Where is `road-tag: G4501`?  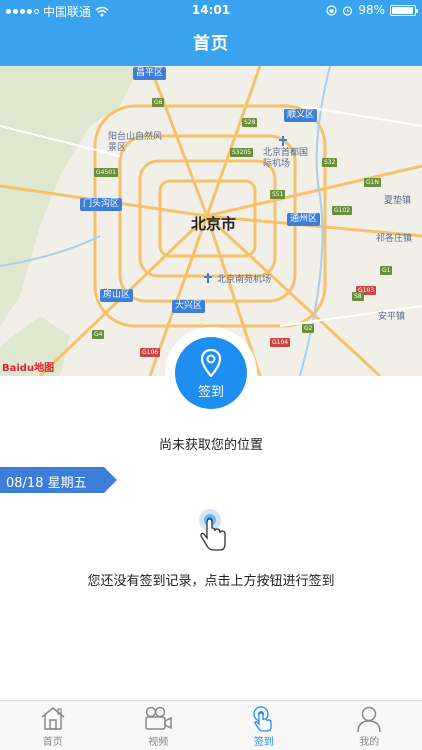 road-tag: G4501 is located at coordinates (106, 172).